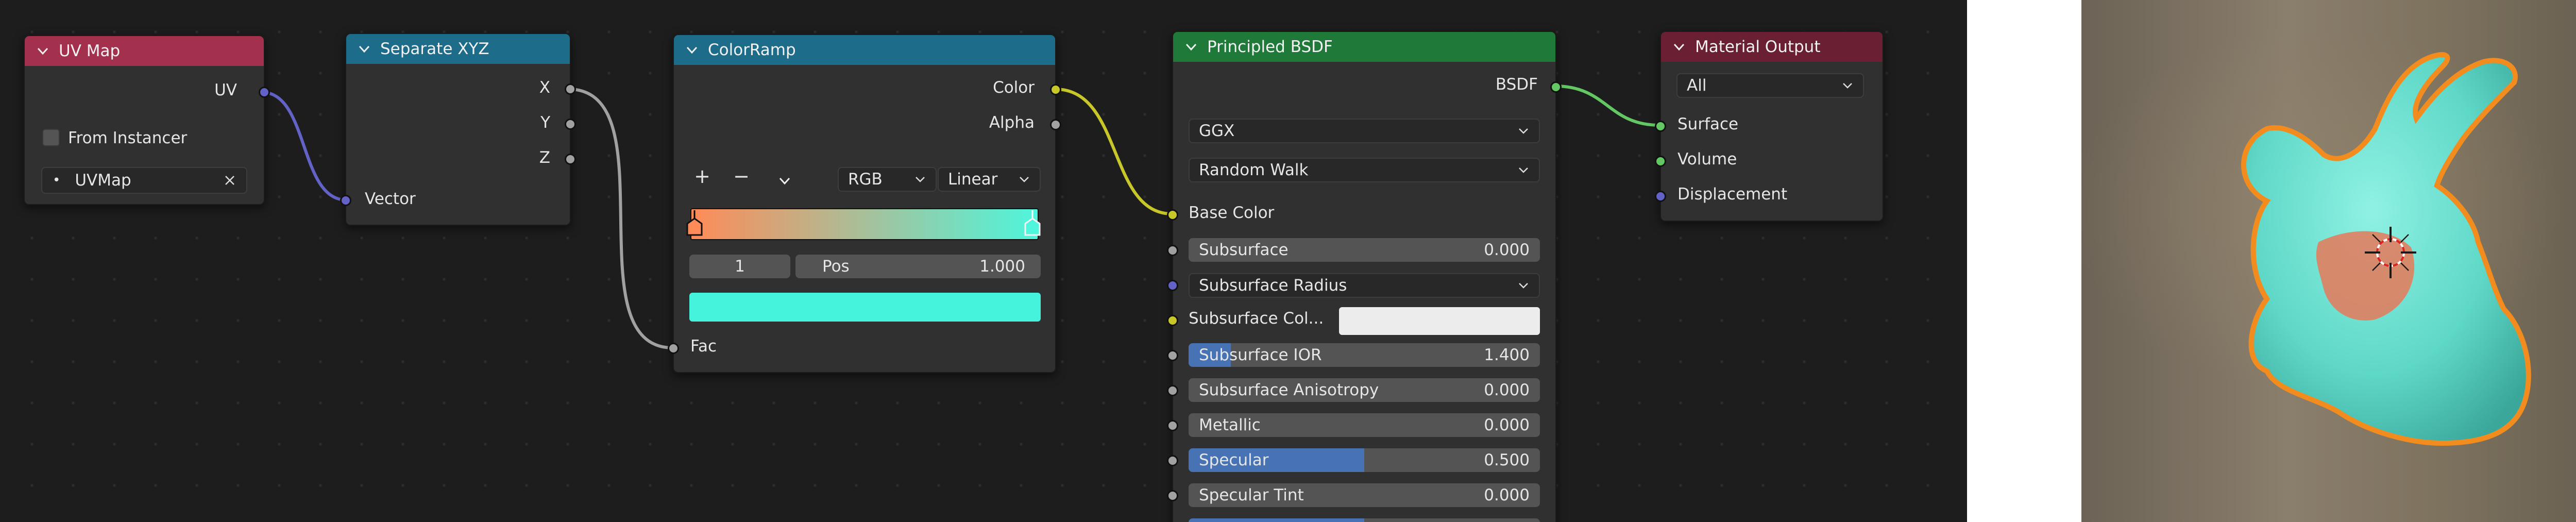  What do you see at coordinates (752, 50) in the screenshot?
I see `colorramp-title: ColorRamp` at bounding box center [752, 50].